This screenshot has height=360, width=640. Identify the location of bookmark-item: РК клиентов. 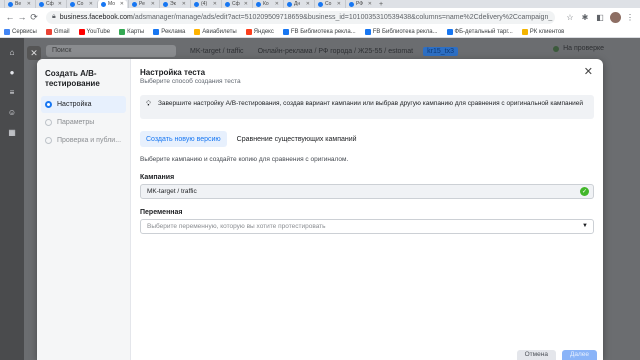
(543, 31).